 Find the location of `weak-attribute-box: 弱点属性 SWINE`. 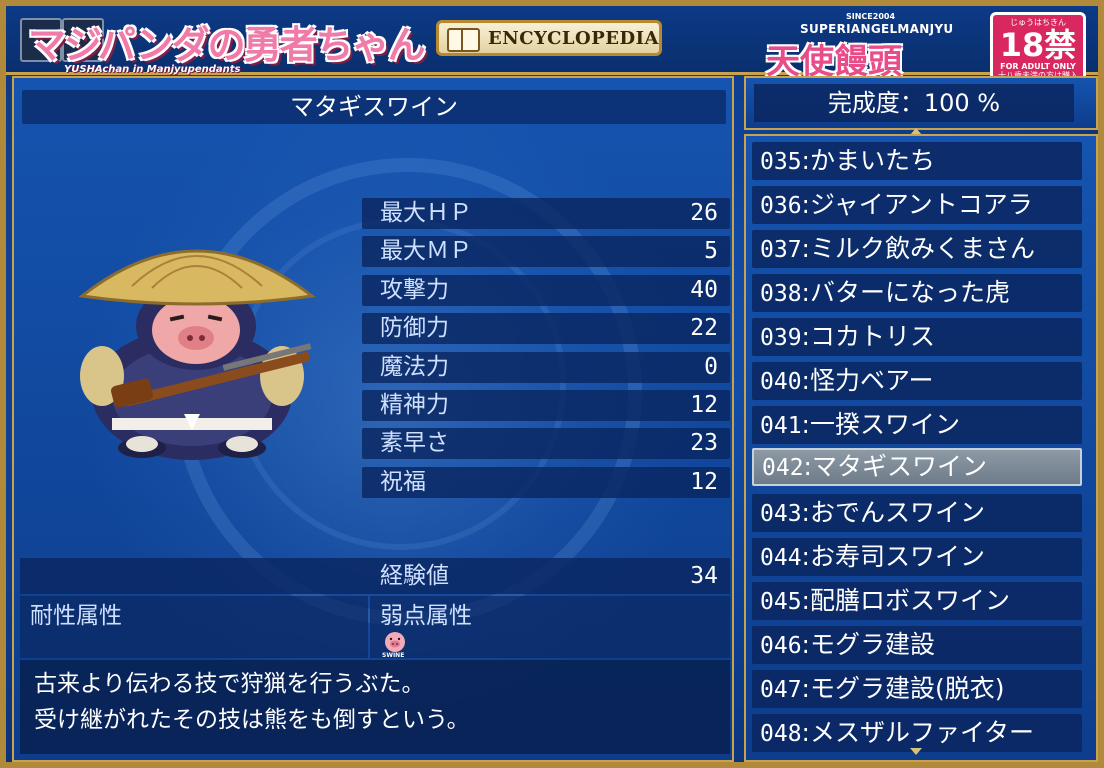

weak-attribute-box: 弱点属性 SWINE is located at coordinates (550, 627).